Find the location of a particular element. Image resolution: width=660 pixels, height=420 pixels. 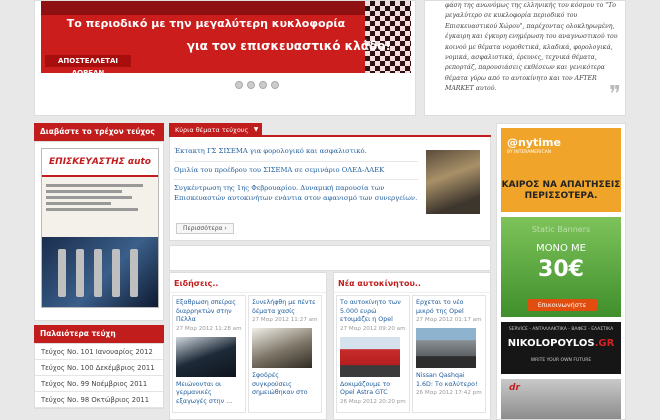

old-issue-link: Τεύχος Νο. 101 Ιανουαρίος 2012 is located at coordinates (99, 352).